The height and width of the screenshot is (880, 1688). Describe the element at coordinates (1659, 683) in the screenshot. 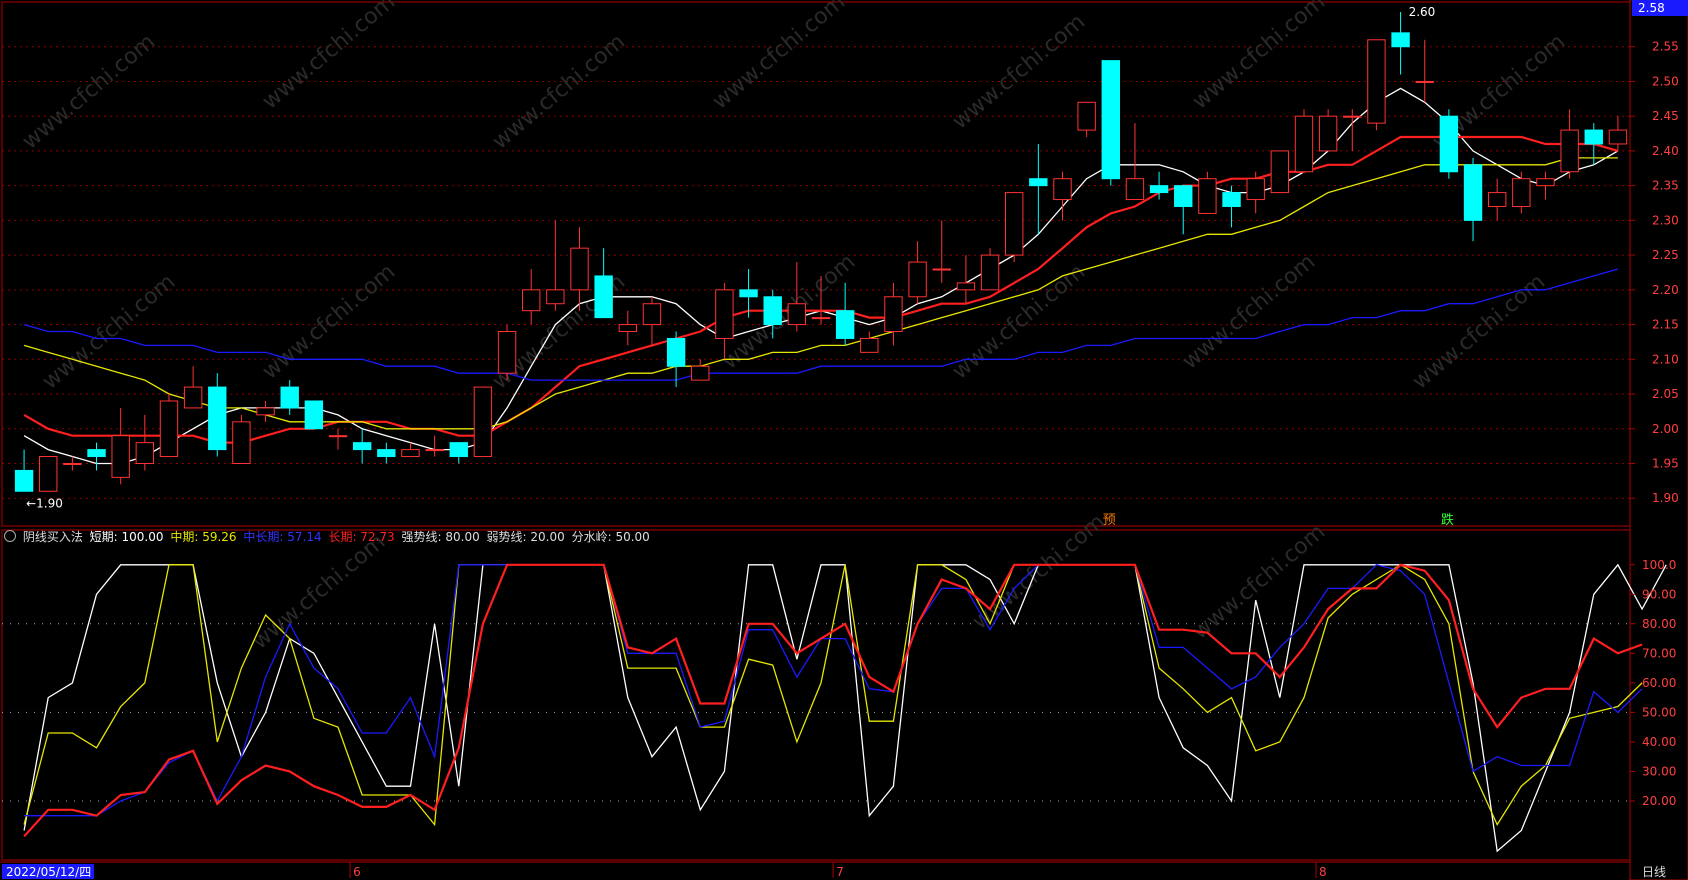

I see `indicator-tick-label: 60.00` at that location.